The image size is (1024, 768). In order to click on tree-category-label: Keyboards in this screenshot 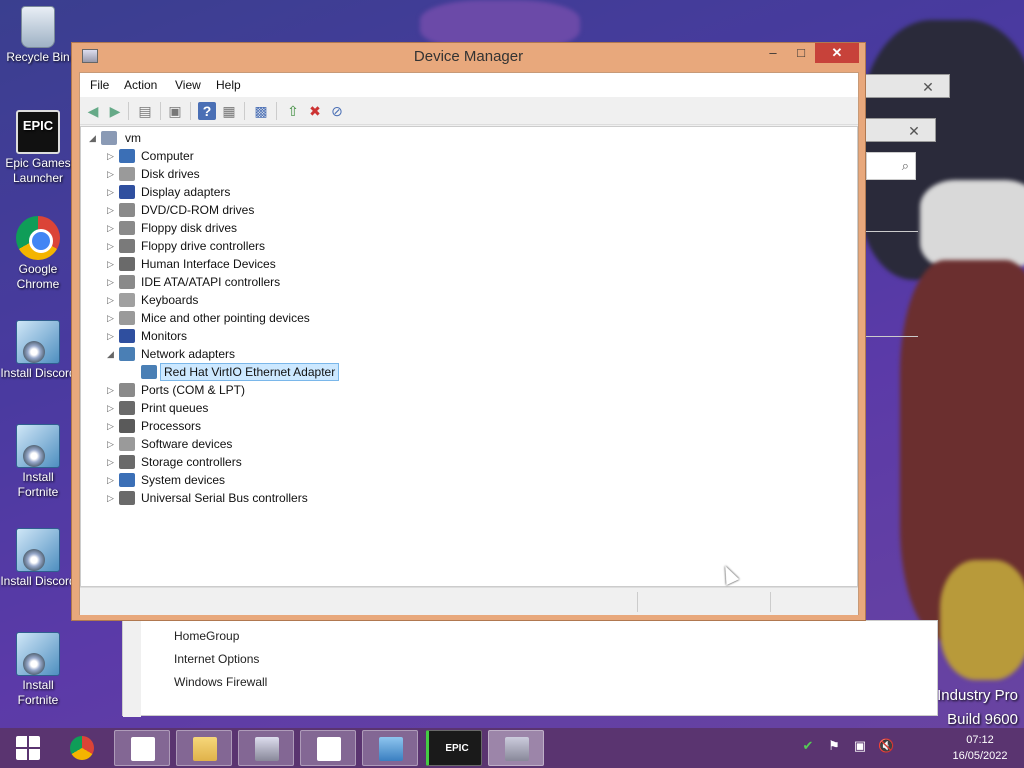, I will do `click(170, 300)`.